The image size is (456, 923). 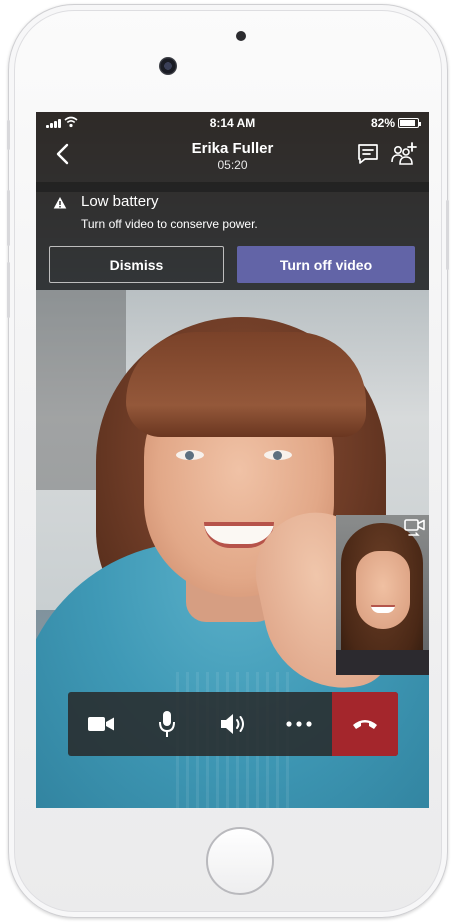 I want to click on self-view-shirt, so click(x=382, y=662).